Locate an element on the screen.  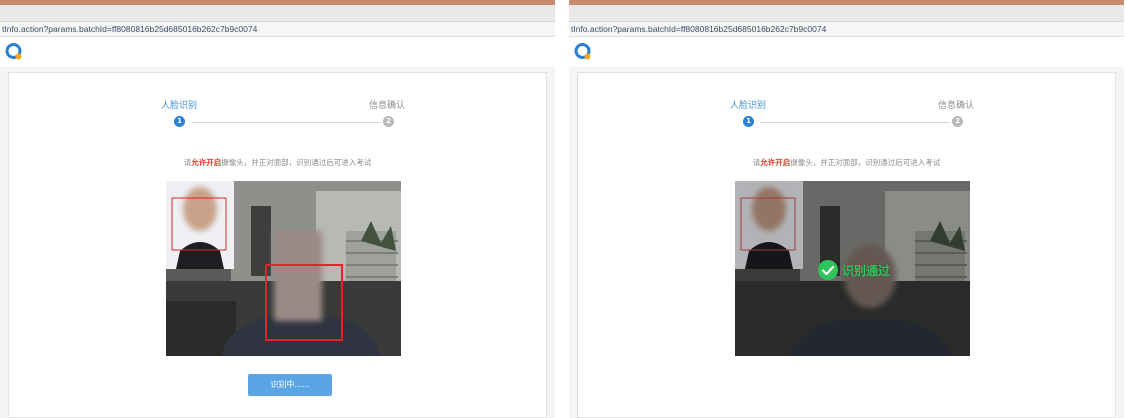
recognition-status: 识别通过 is located at coordinates (853, 270).